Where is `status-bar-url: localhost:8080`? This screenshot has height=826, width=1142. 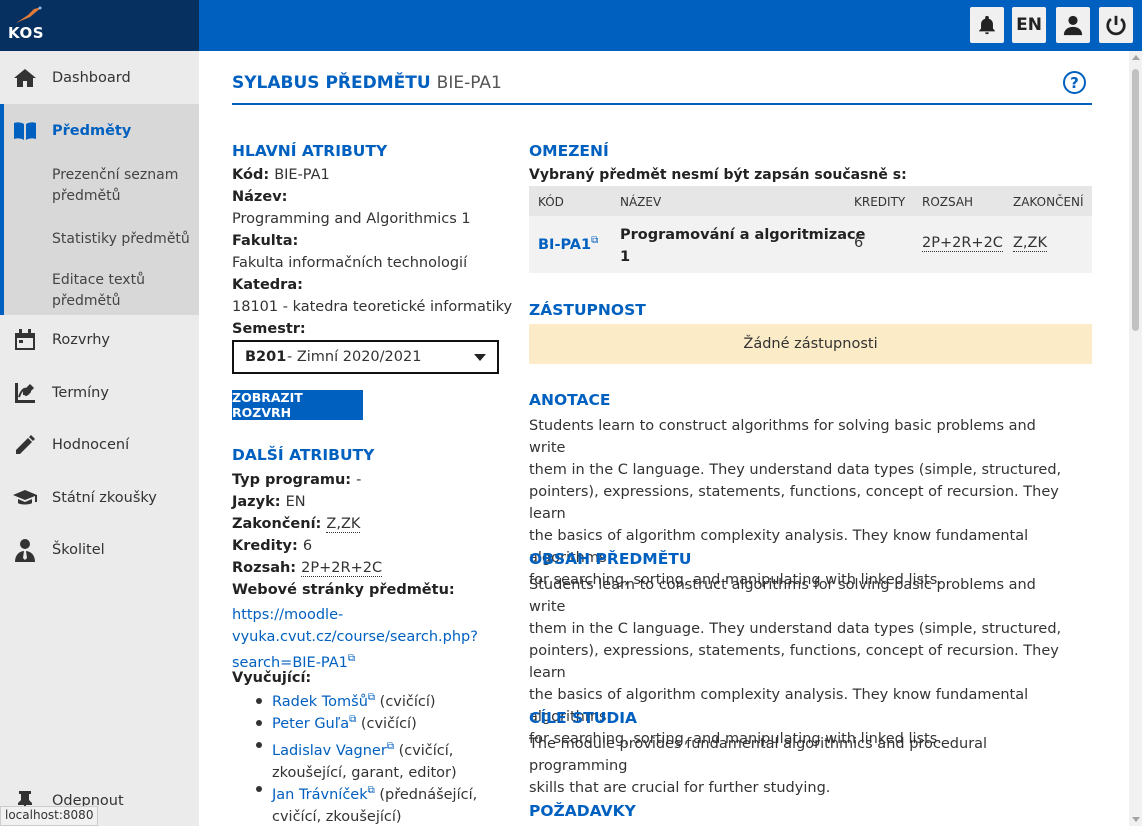 status-bar-url: localhost:8080 is located at coordinates (49, 816).